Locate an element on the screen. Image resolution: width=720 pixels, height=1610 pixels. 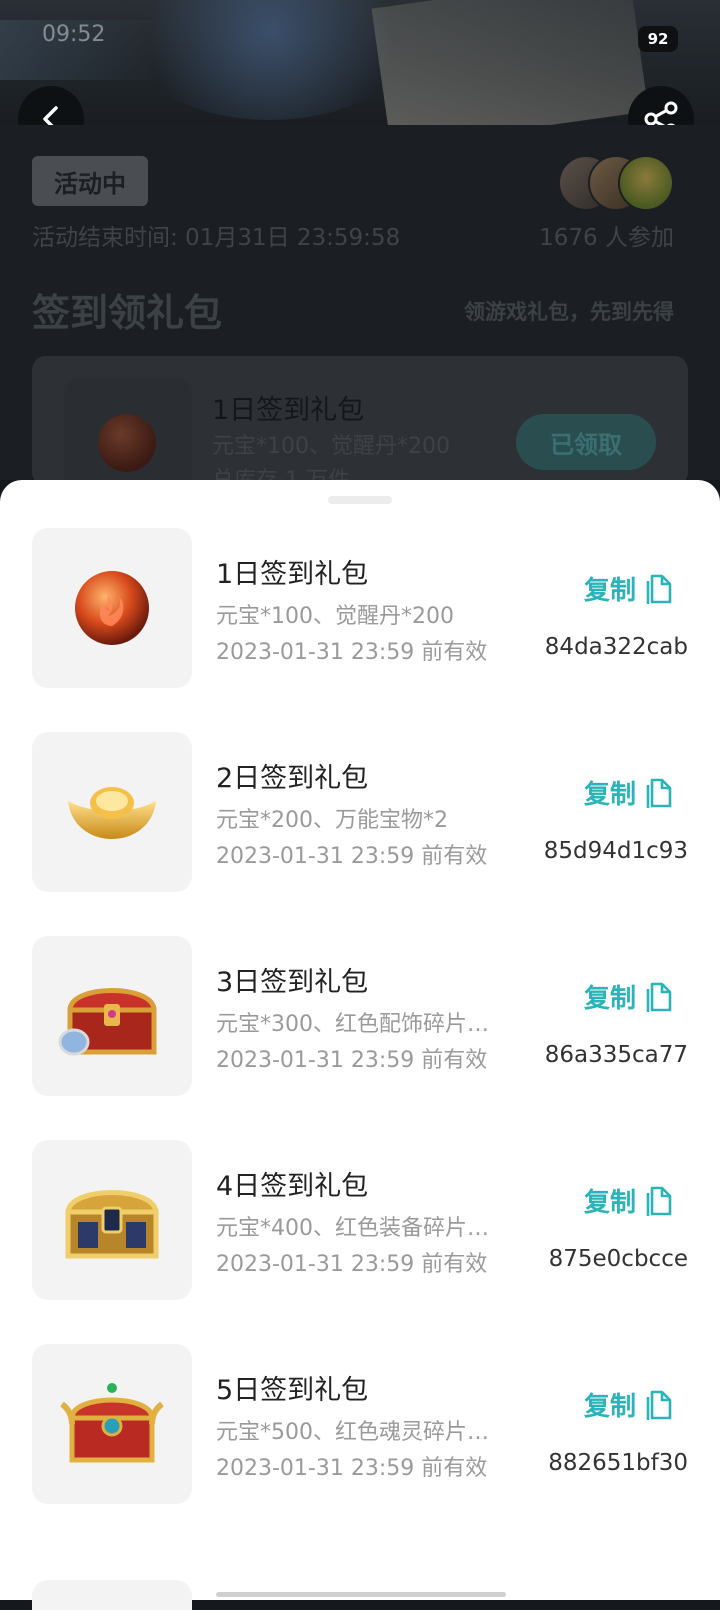
background-gift-card: 1日签到礼包 元宝*100、觉醒丹*200 总库存 1 万件 已领取 is located at coordinates (360, 421).